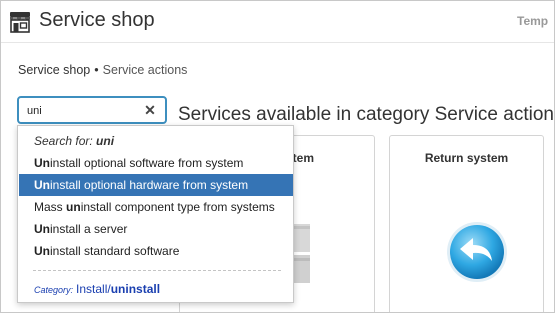 The height and width of the screenshot is (313, 555). What do you see at coordinates (73, 207) in the screenshot?
I see `match-text: un` at bounding box center [73, 207].